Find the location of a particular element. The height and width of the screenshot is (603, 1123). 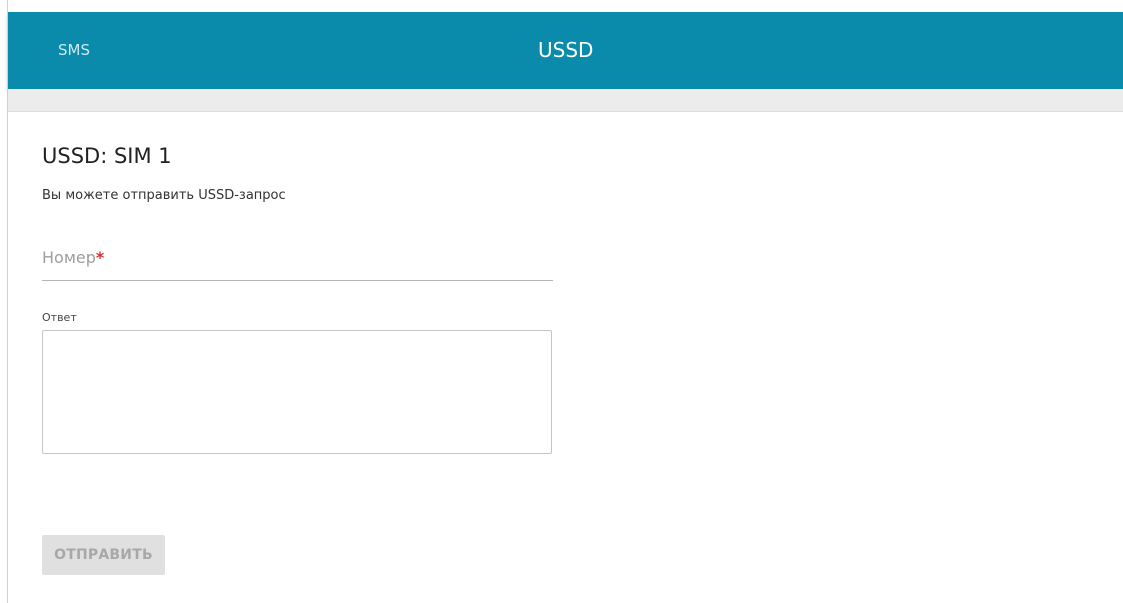

tabbar-shadow-band is located at coordinates (565, 100).